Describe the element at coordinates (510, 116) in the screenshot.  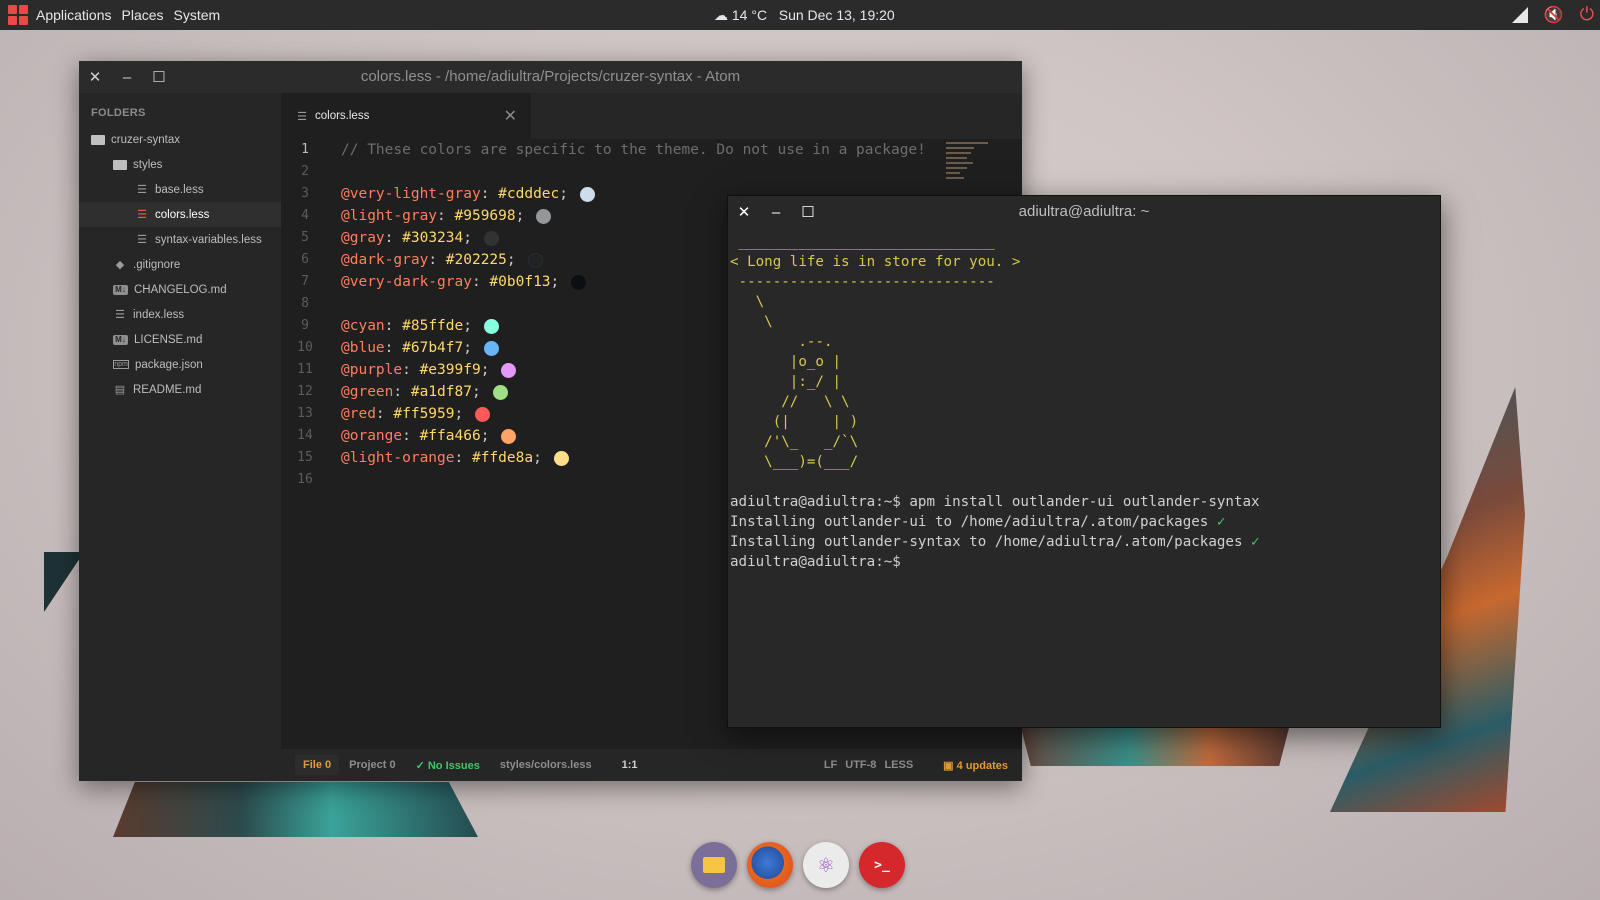
I see `close-tab-icon: ✕` at that location.